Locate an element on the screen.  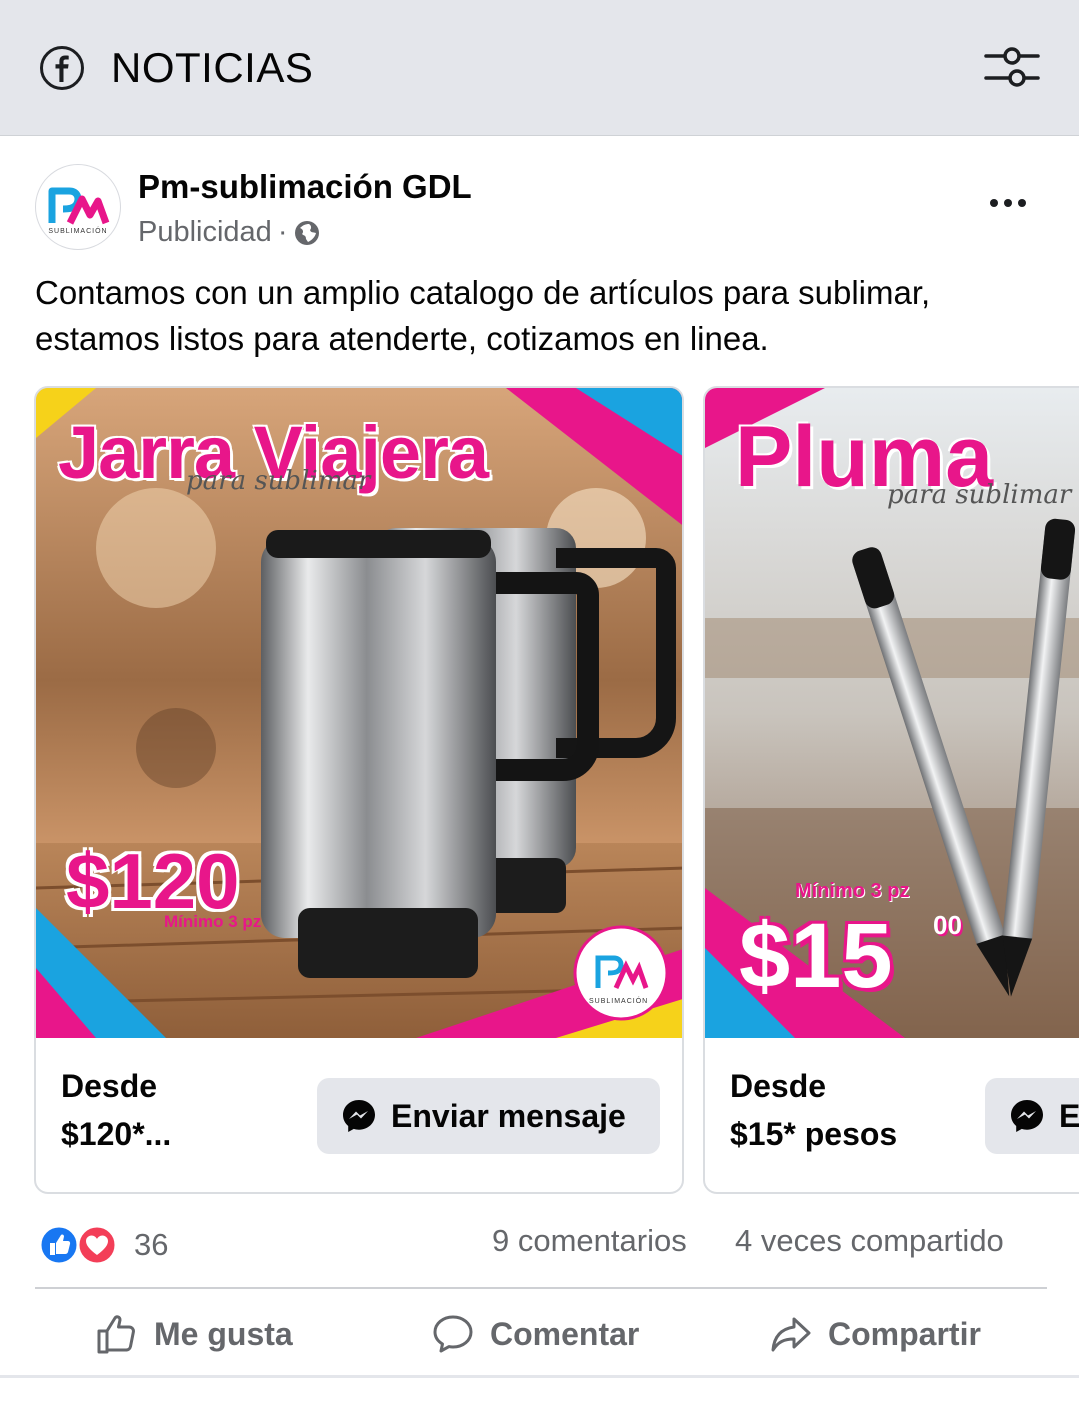
reactions-row: 36 9 comentarios 4 veces compartido is located at coordinates (539, 1245).